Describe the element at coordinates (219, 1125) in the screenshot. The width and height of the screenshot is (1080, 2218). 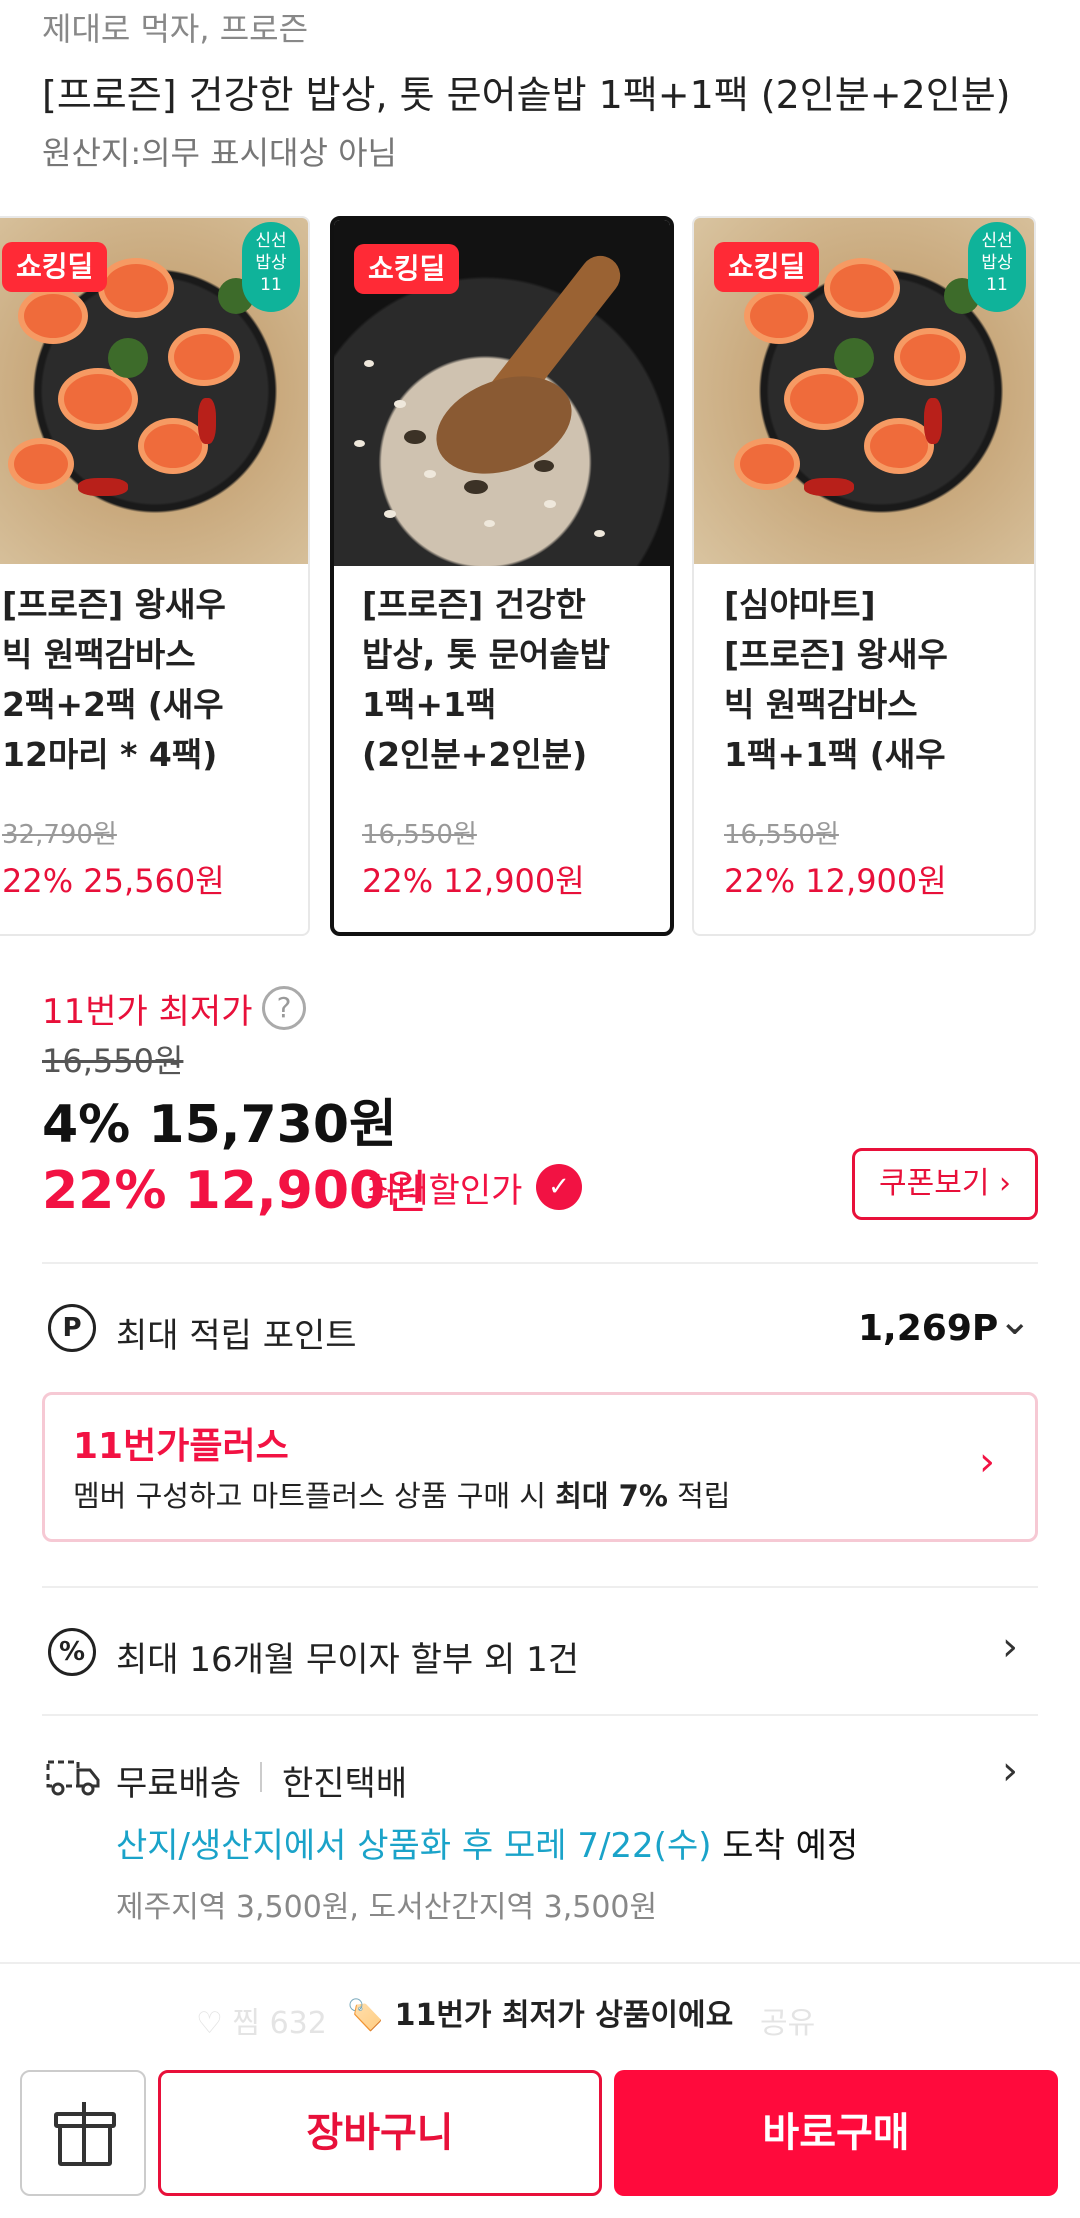
I see `base-sale-price: 4% 15,730원` at that location.